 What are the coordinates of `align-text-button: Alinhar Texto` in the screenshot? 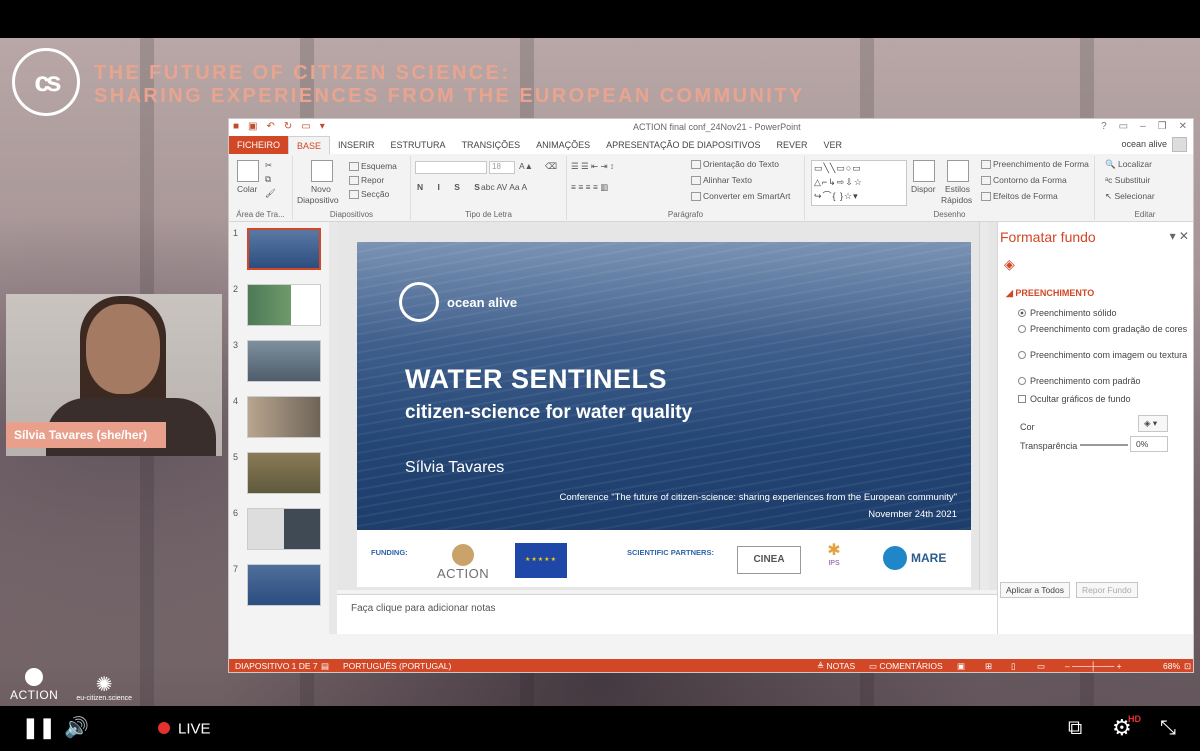 It's located at (721, 180).